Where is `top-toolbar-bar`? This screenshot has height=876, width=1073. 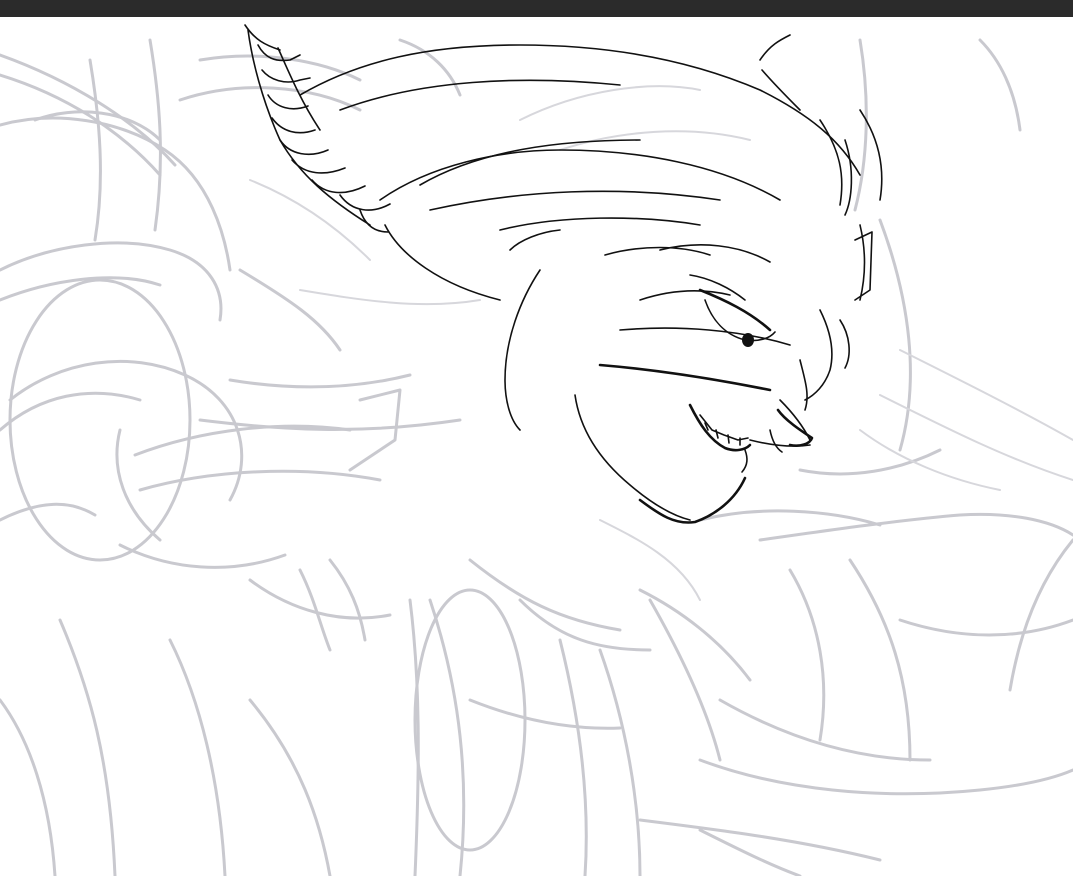
top-toolbar-bar is located at coordinates (536, 8).